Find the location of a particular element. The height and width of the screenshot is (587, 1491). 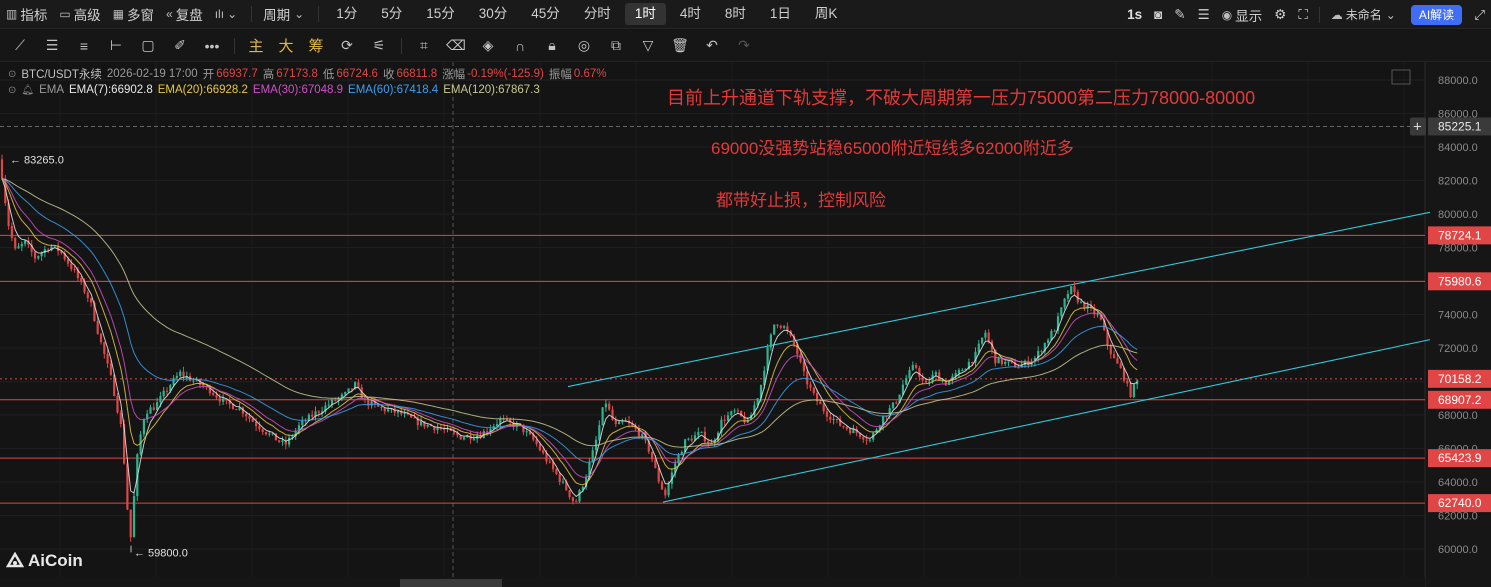

display-button: ◉ 显示 is located at coordinates (1242, 14).